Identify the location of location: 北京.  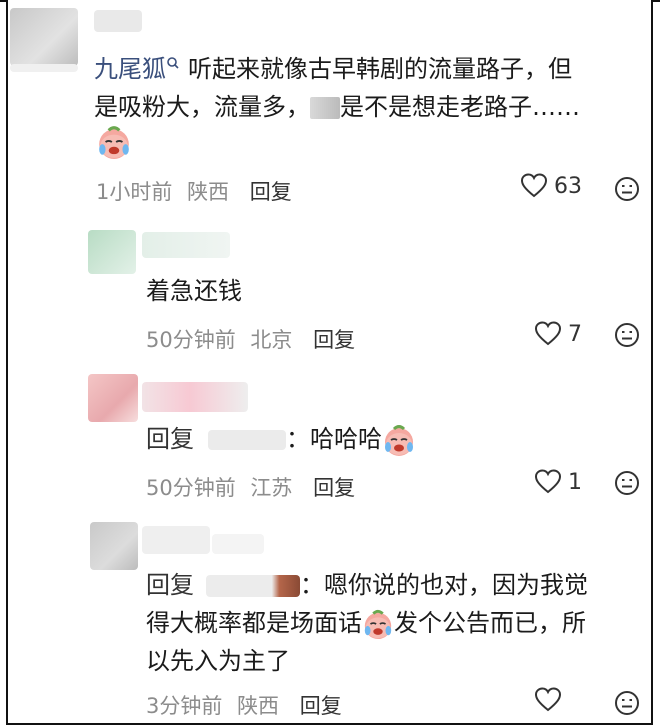
(271, 340).